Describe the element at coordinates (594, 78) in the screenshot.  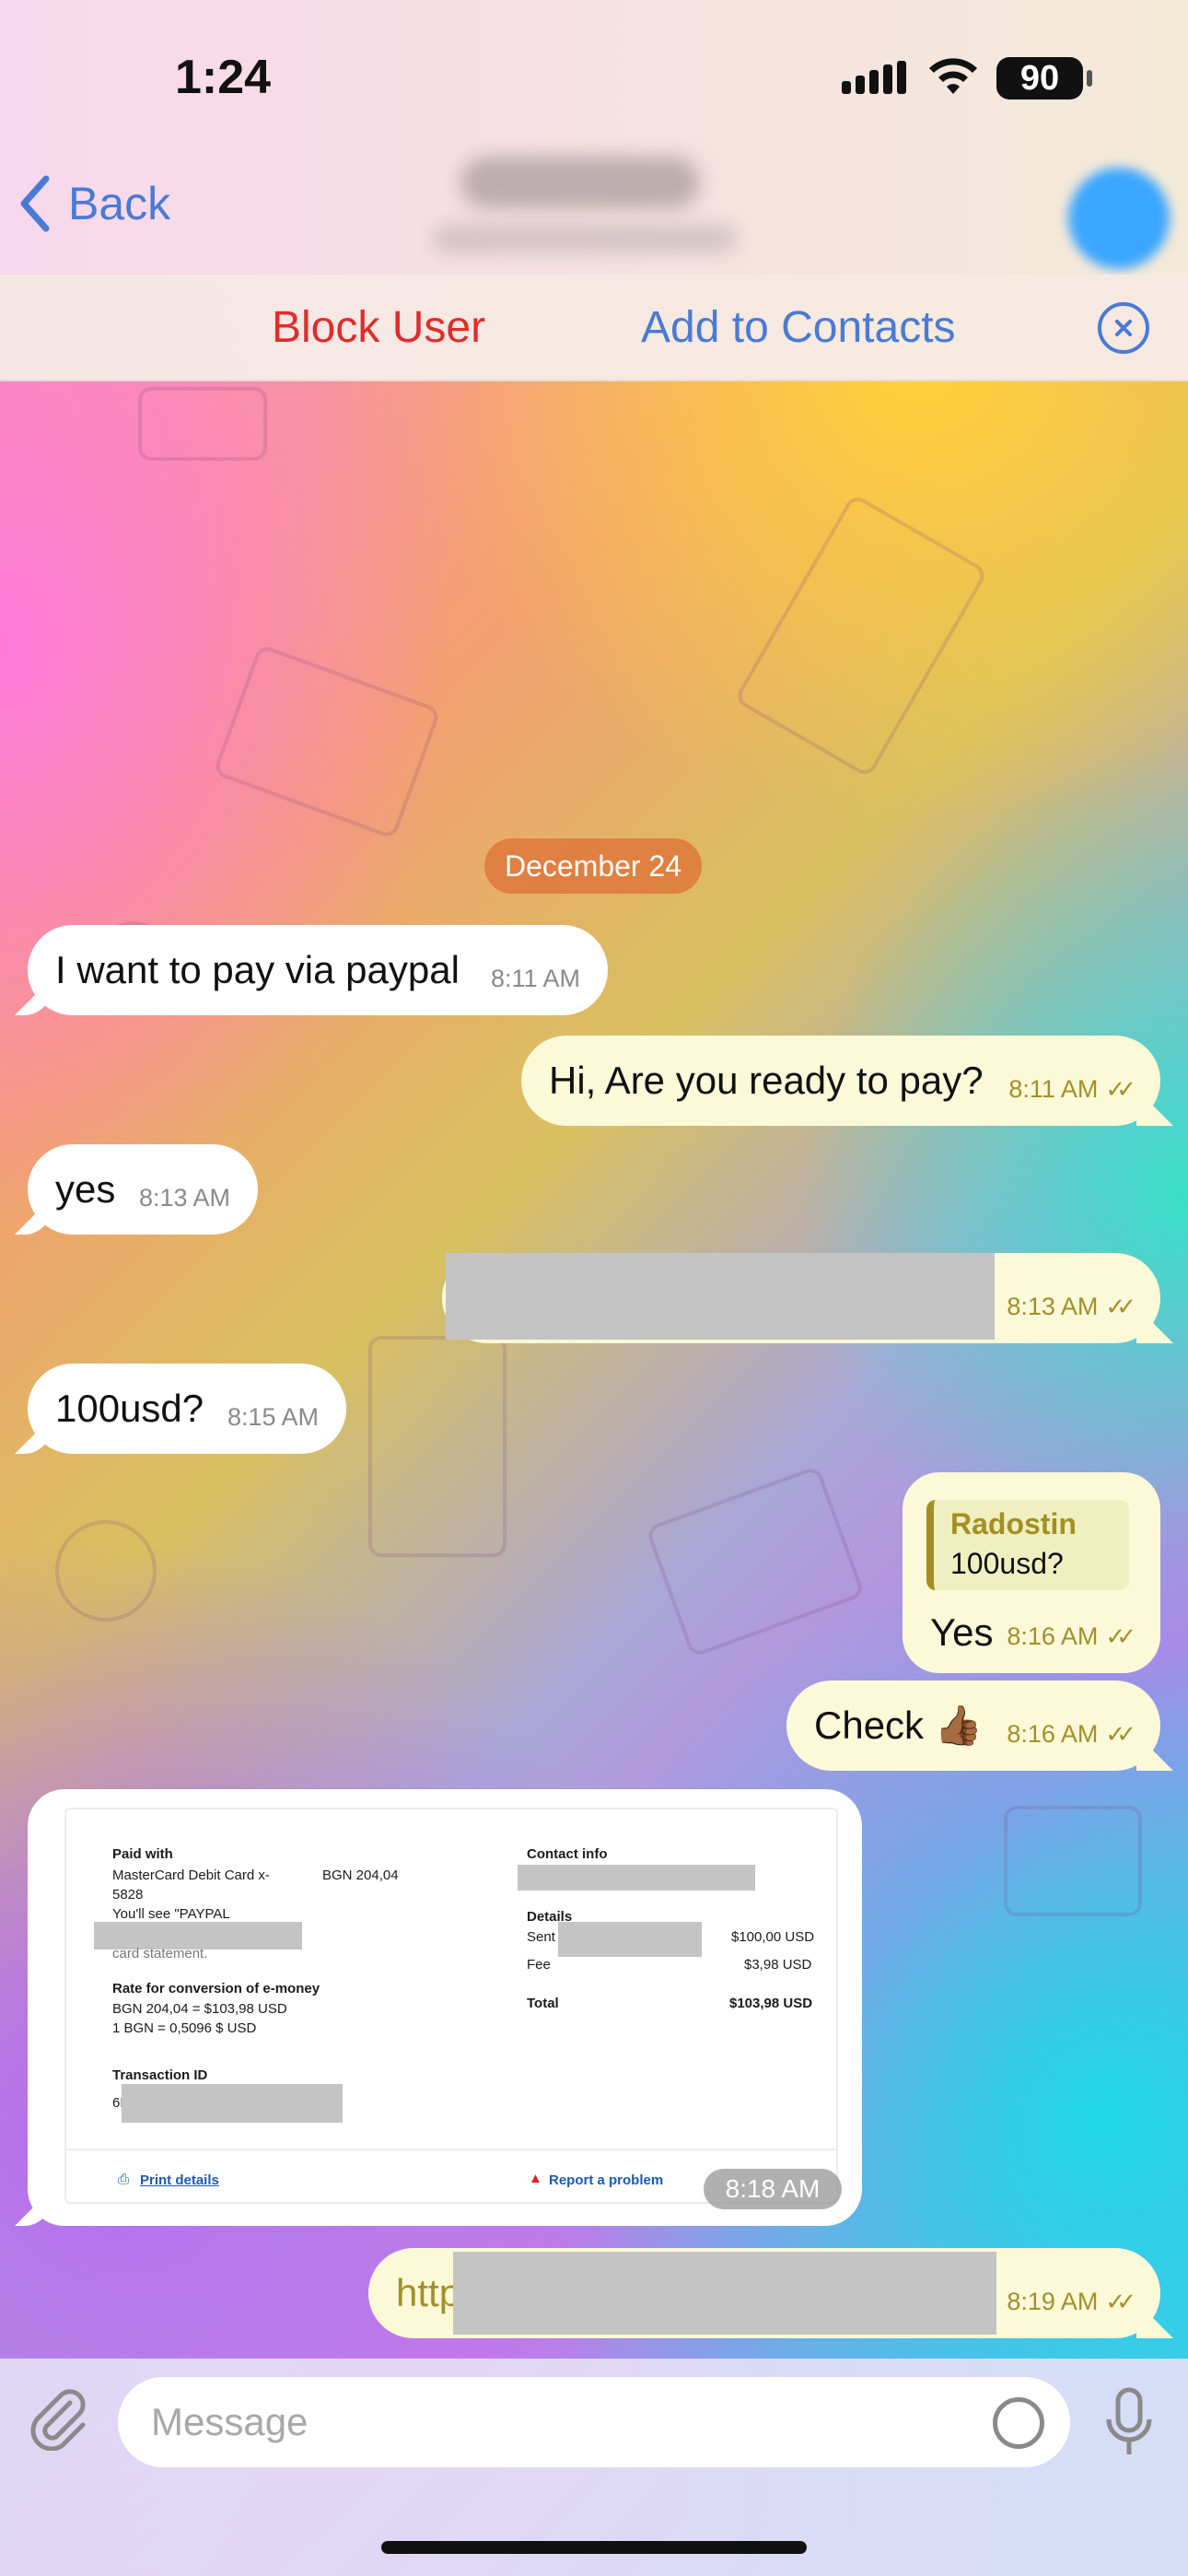
I see `status-bar: 1:24 90` at that location.